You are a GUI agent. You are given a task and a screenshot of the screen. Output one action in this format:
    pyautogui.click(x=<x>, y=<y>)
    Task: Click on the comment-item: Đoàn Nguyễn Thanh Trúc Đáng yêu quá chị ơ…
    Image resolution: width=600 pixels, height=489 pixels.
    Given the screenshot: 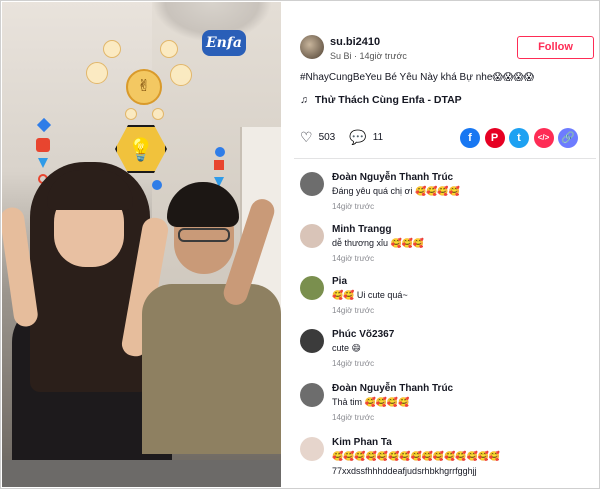 What is the action you would take?
    pyautogui.click(x=448, y=197)
    